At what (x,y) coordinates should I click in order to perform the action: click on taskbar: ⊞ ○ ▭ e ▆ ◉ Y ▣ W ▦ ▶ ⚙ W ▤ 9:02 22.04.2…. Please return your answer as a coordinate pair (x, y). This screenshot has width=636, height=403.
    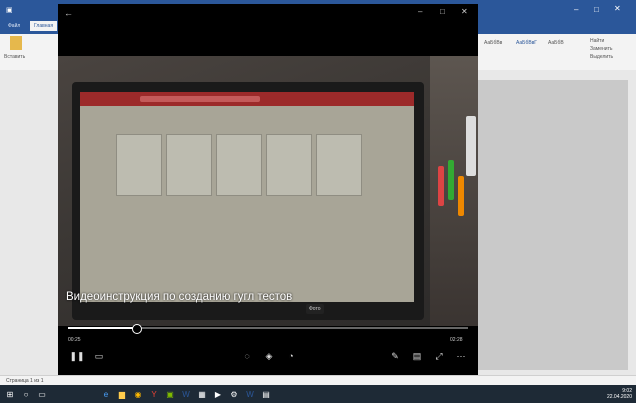
    Looking at the image, I should click on (318, 394).